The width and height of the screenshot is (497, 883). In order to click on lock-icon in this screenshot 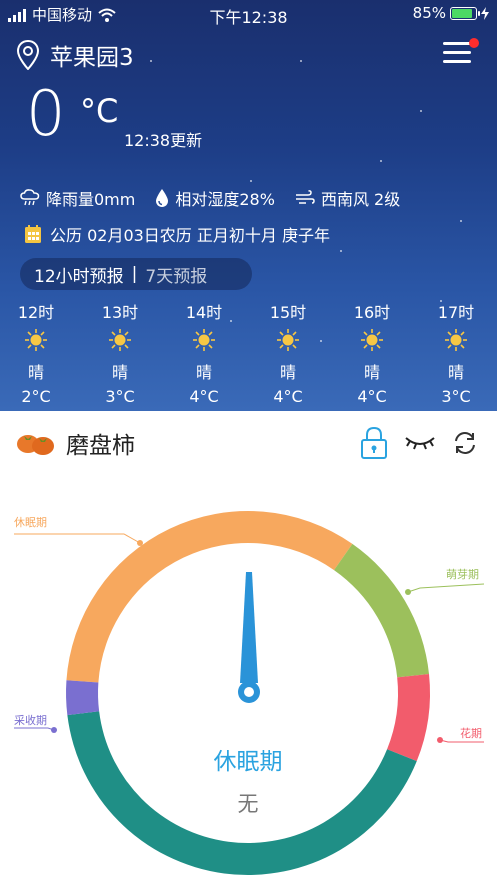, I will do `click(374, 443)`.